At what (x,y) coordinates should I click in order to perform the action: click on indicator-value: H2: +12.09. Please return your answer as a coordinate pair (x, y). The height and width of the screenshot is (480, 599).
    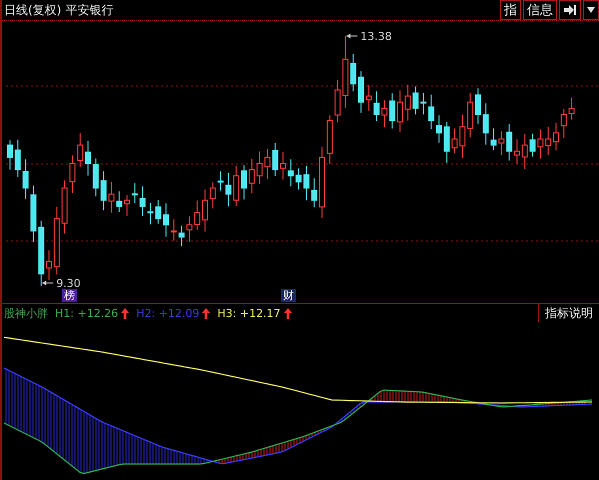
    Looking at the image, I should click on (168, 313).